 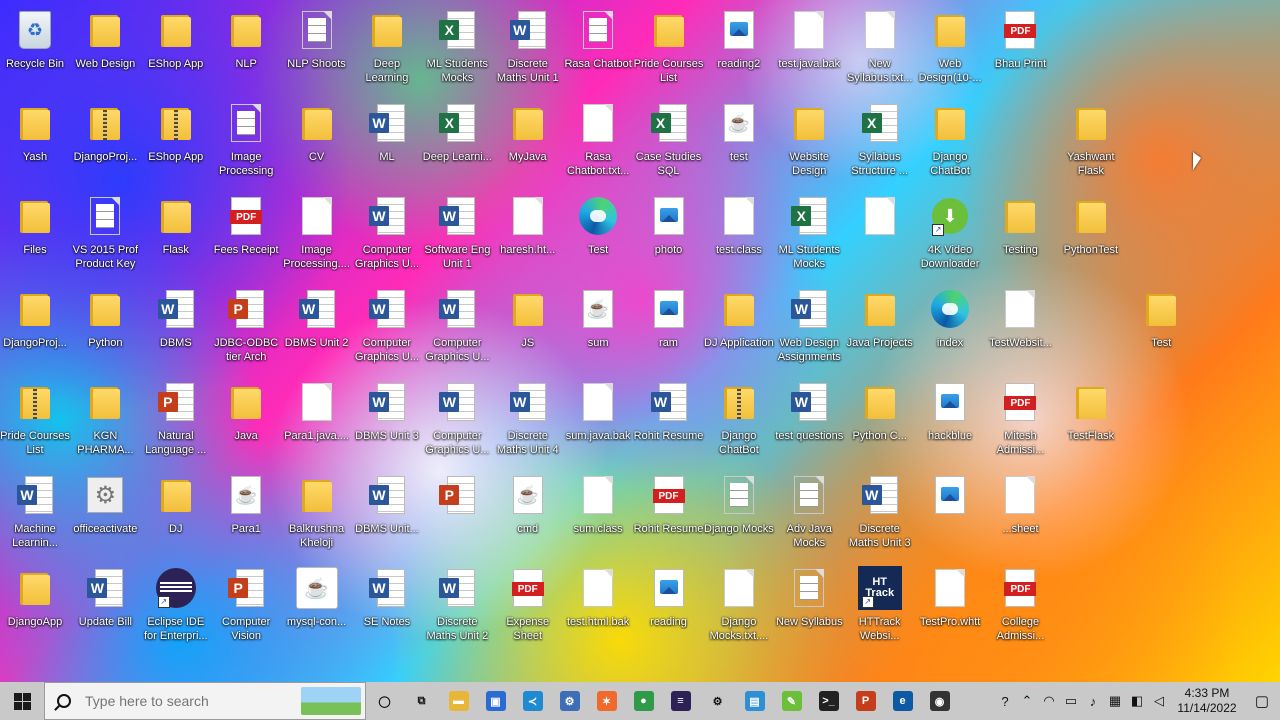 What do you see at coordinates (457, 49) in the screenshot?
I see `desktop-icon: X ML Students Mocks` at bounding box center [457, 49].